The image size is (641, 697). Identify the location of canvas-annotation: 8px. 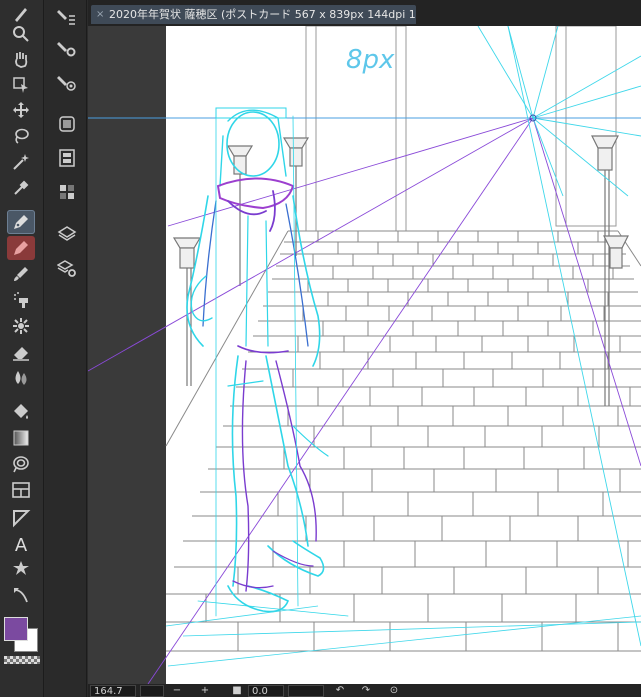
(370, 60).